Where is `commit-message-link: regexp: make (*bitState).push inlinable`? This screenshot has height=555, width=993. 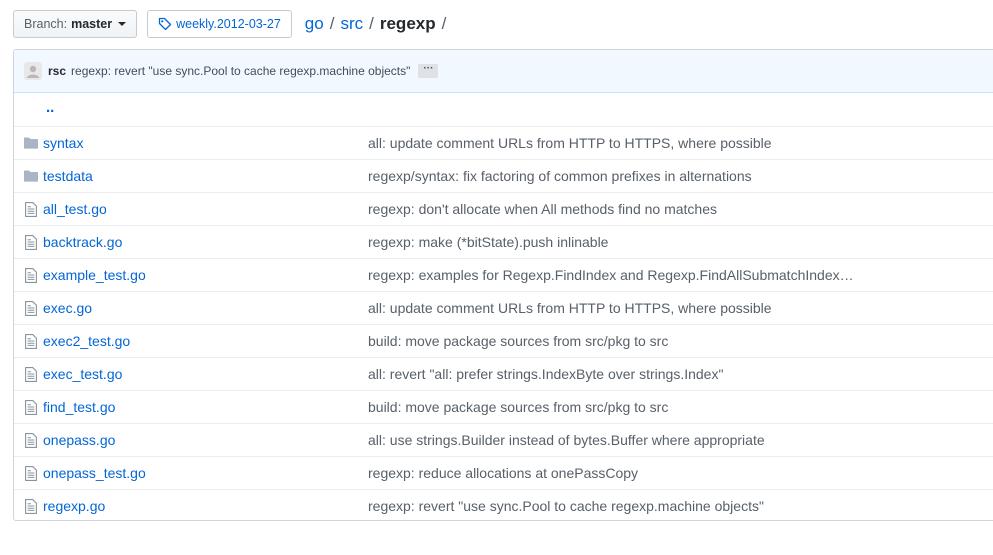 commit-message-link: regexp: make (*bitState).push inlinable is located at coordinates (488, 242).